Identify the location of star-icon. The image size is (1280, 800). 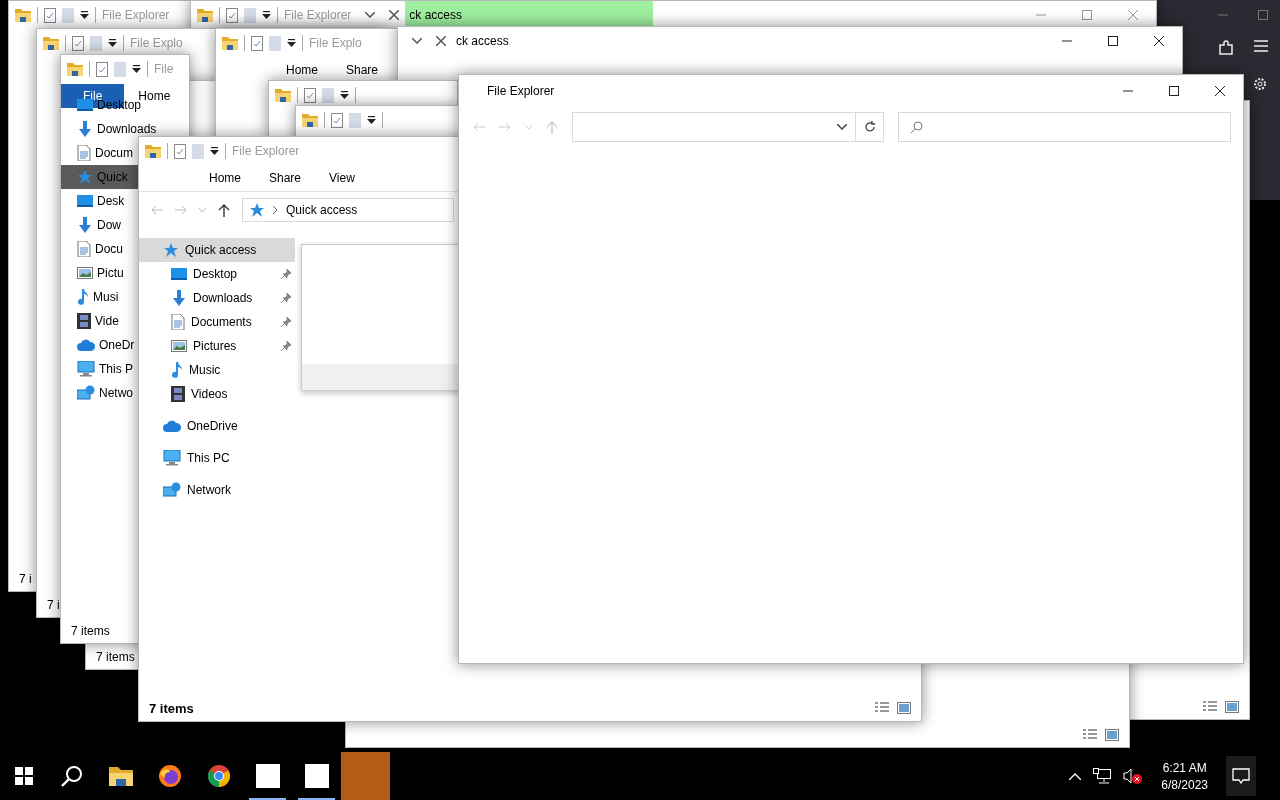
(85, 177).